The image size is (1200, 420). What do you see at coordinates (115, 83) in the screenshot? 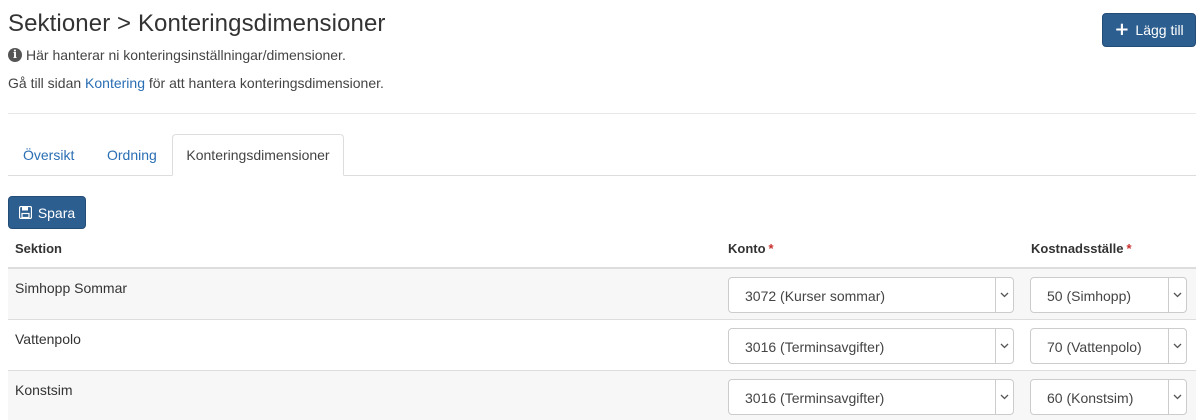
I see `kontering-link: Kontering` at bounding box center [115, 83].